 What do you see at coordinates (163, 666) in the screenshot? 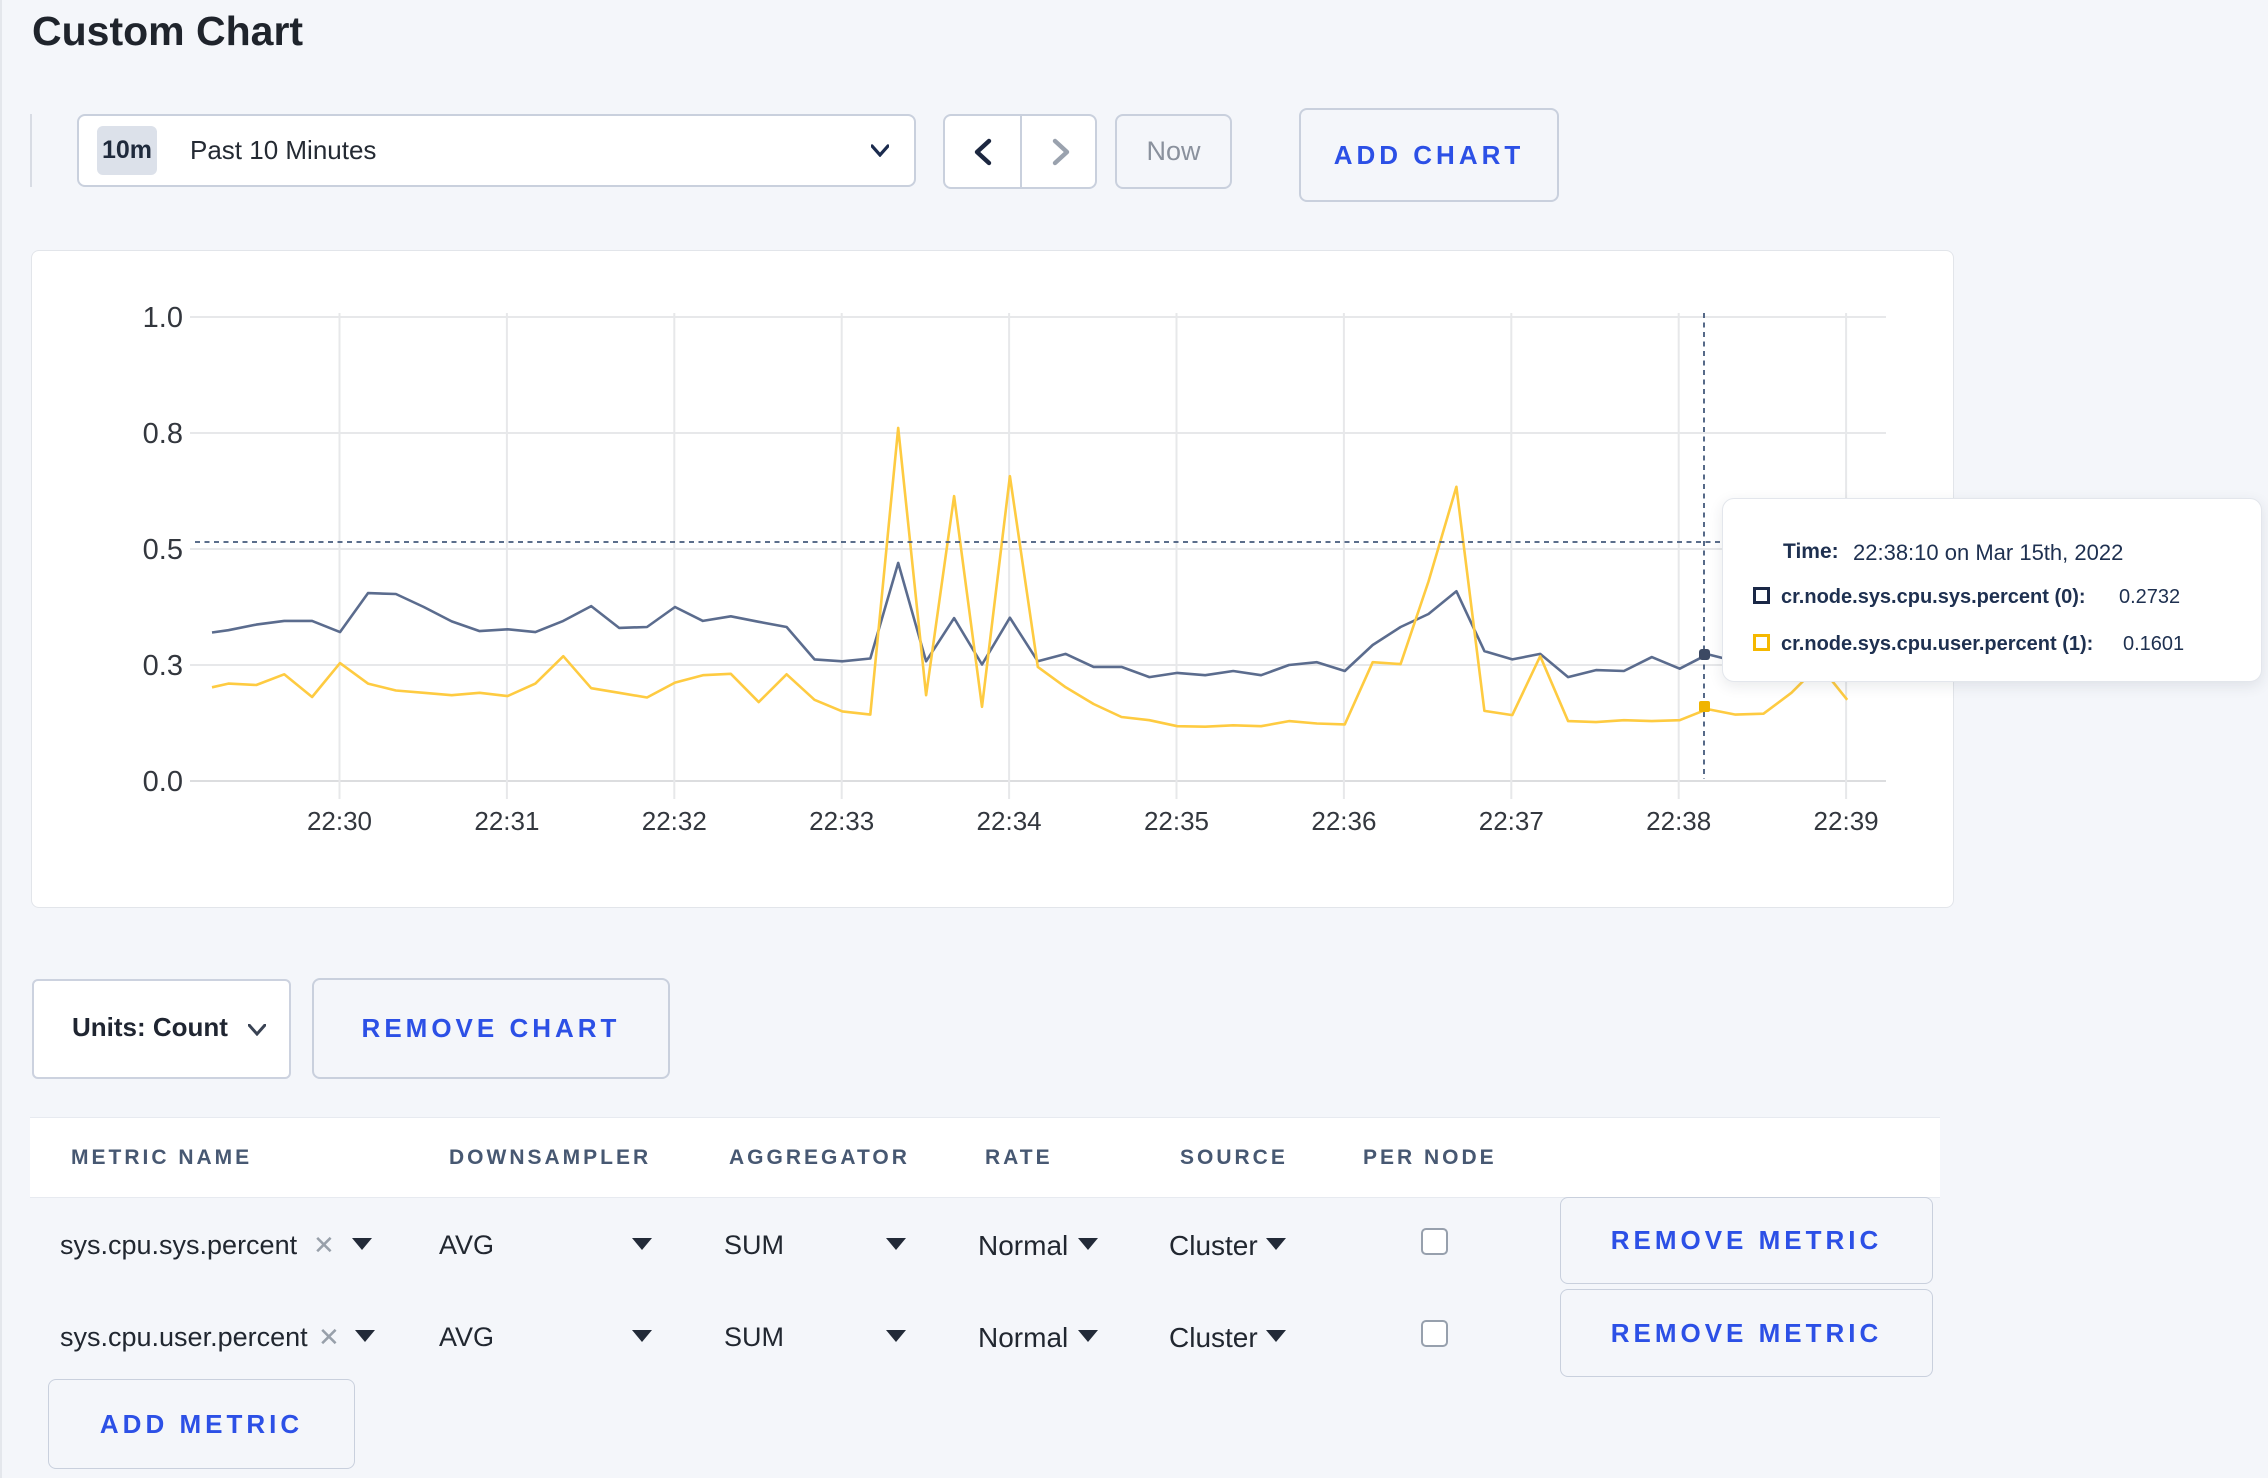
I see `svg-text: 0.3` at bounding box center [163, 666].